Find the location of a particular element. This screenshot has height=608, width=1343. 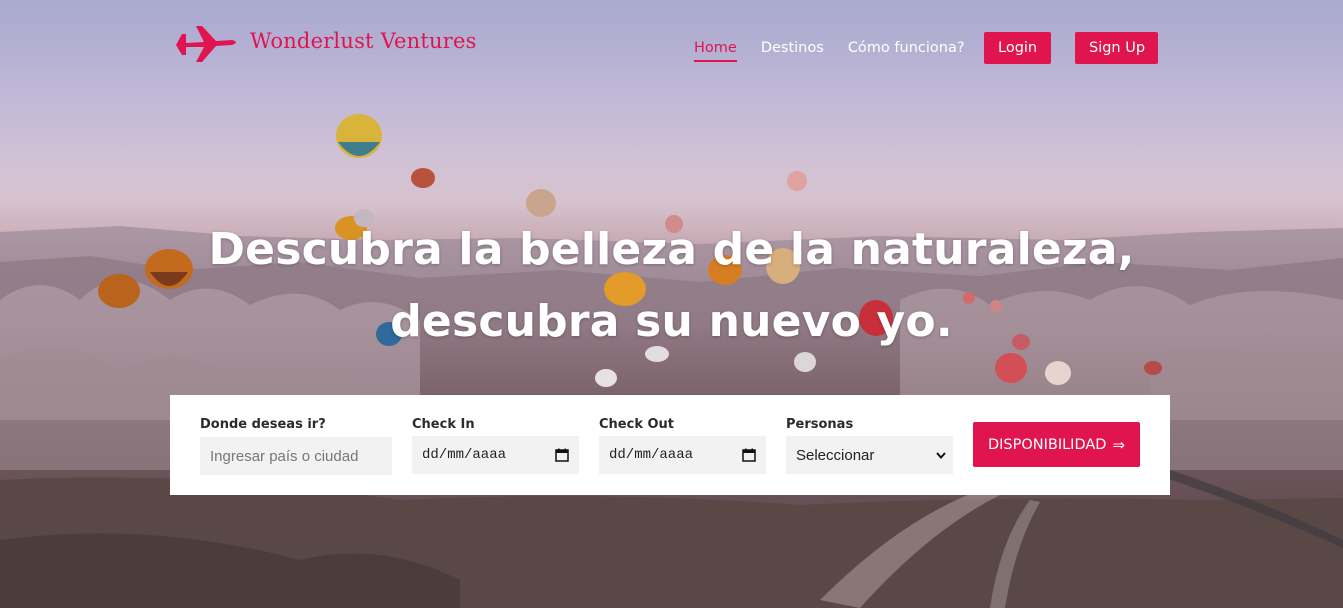

check-out-date-input: dd/mm/aaaa is located at coordinates (682, 455).